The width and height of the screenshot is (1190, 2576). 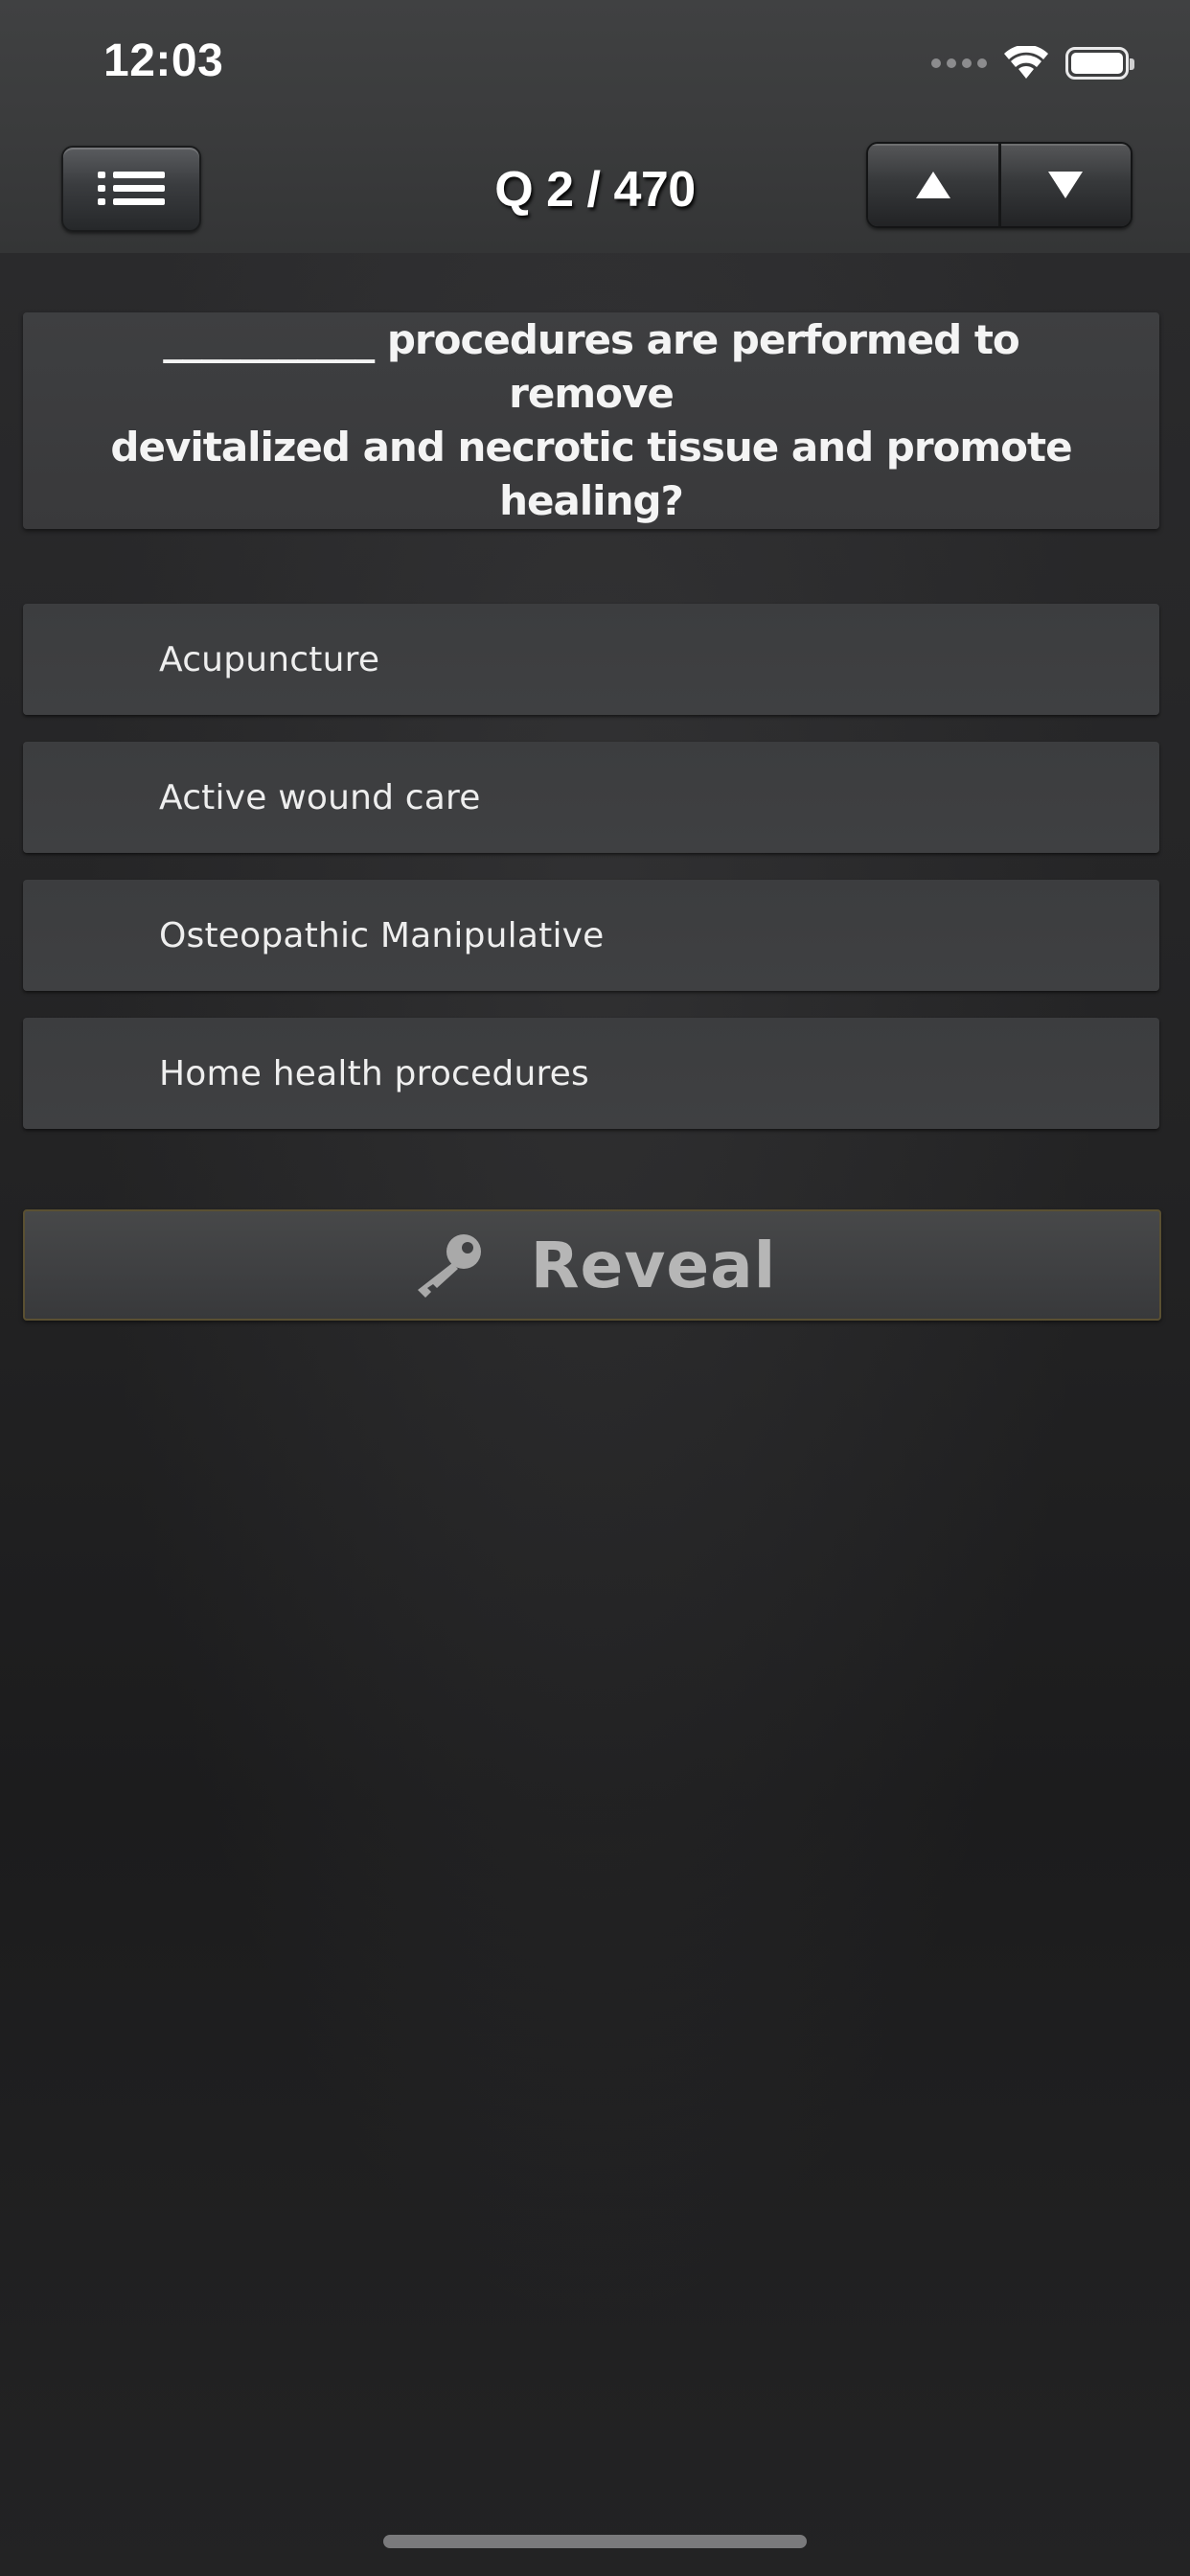 What do you see at coordinates (959, 63) in the screenshot?
I see `cellular-signal-icon` at bounding box center [959, 63].